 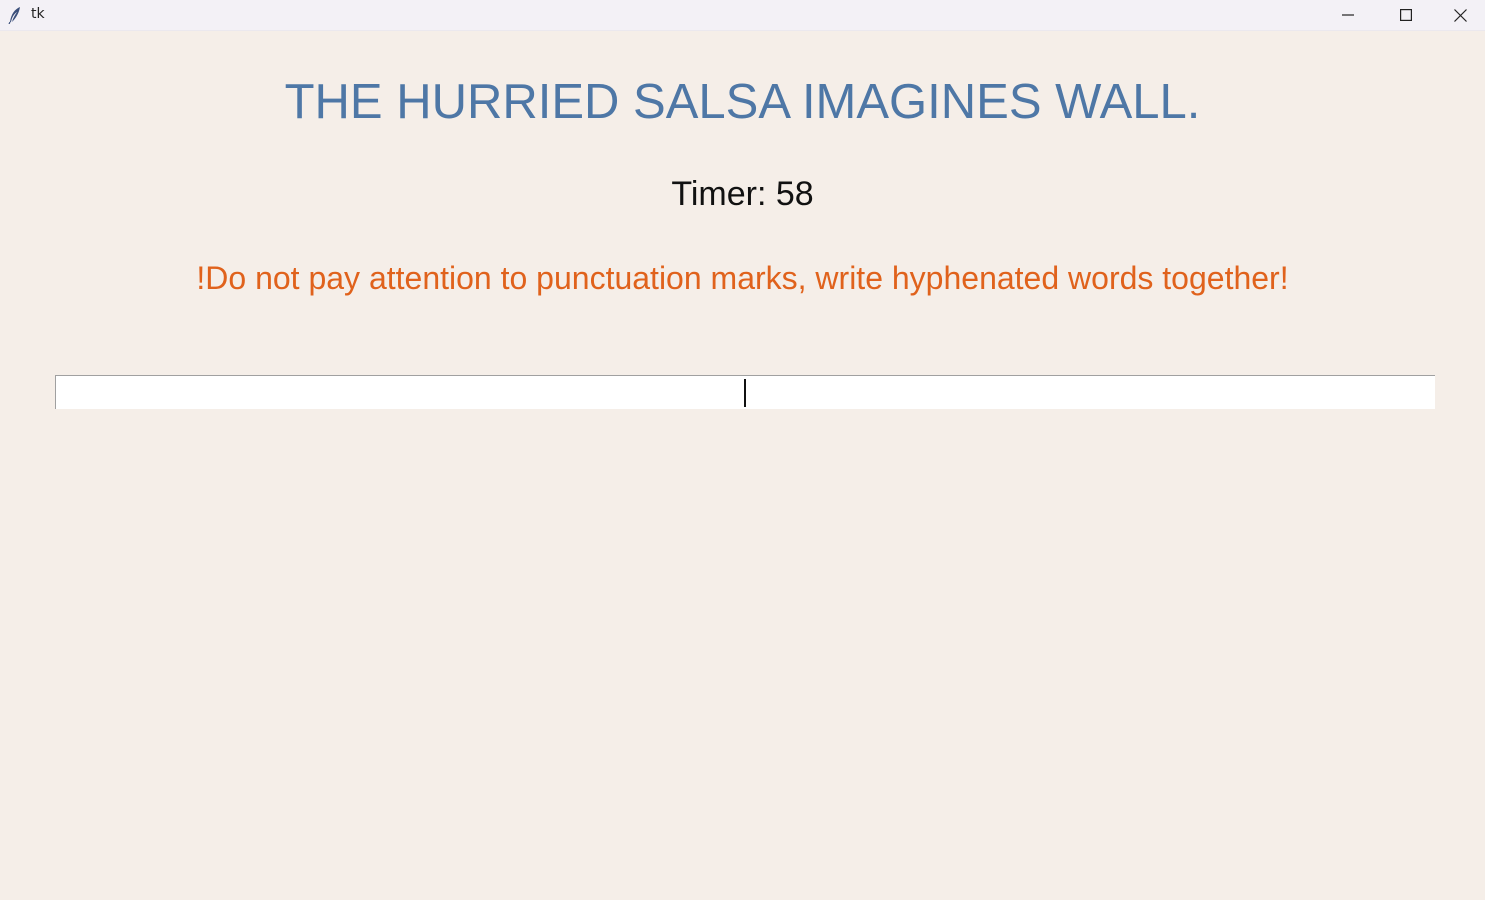 What do you see at coordinates (15, 15) in the screenshot?
I see `feather-icon` at bounding box center [15, 15].